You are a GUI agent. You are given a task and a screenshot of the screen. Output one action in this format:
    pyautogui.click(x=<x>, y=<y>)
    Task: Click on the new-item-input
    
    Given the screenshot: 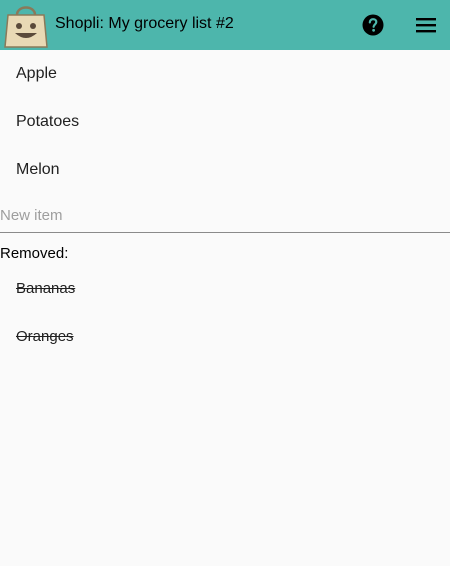 What is the action you would take?
    pyautogui.click(x=225, y=216)
    